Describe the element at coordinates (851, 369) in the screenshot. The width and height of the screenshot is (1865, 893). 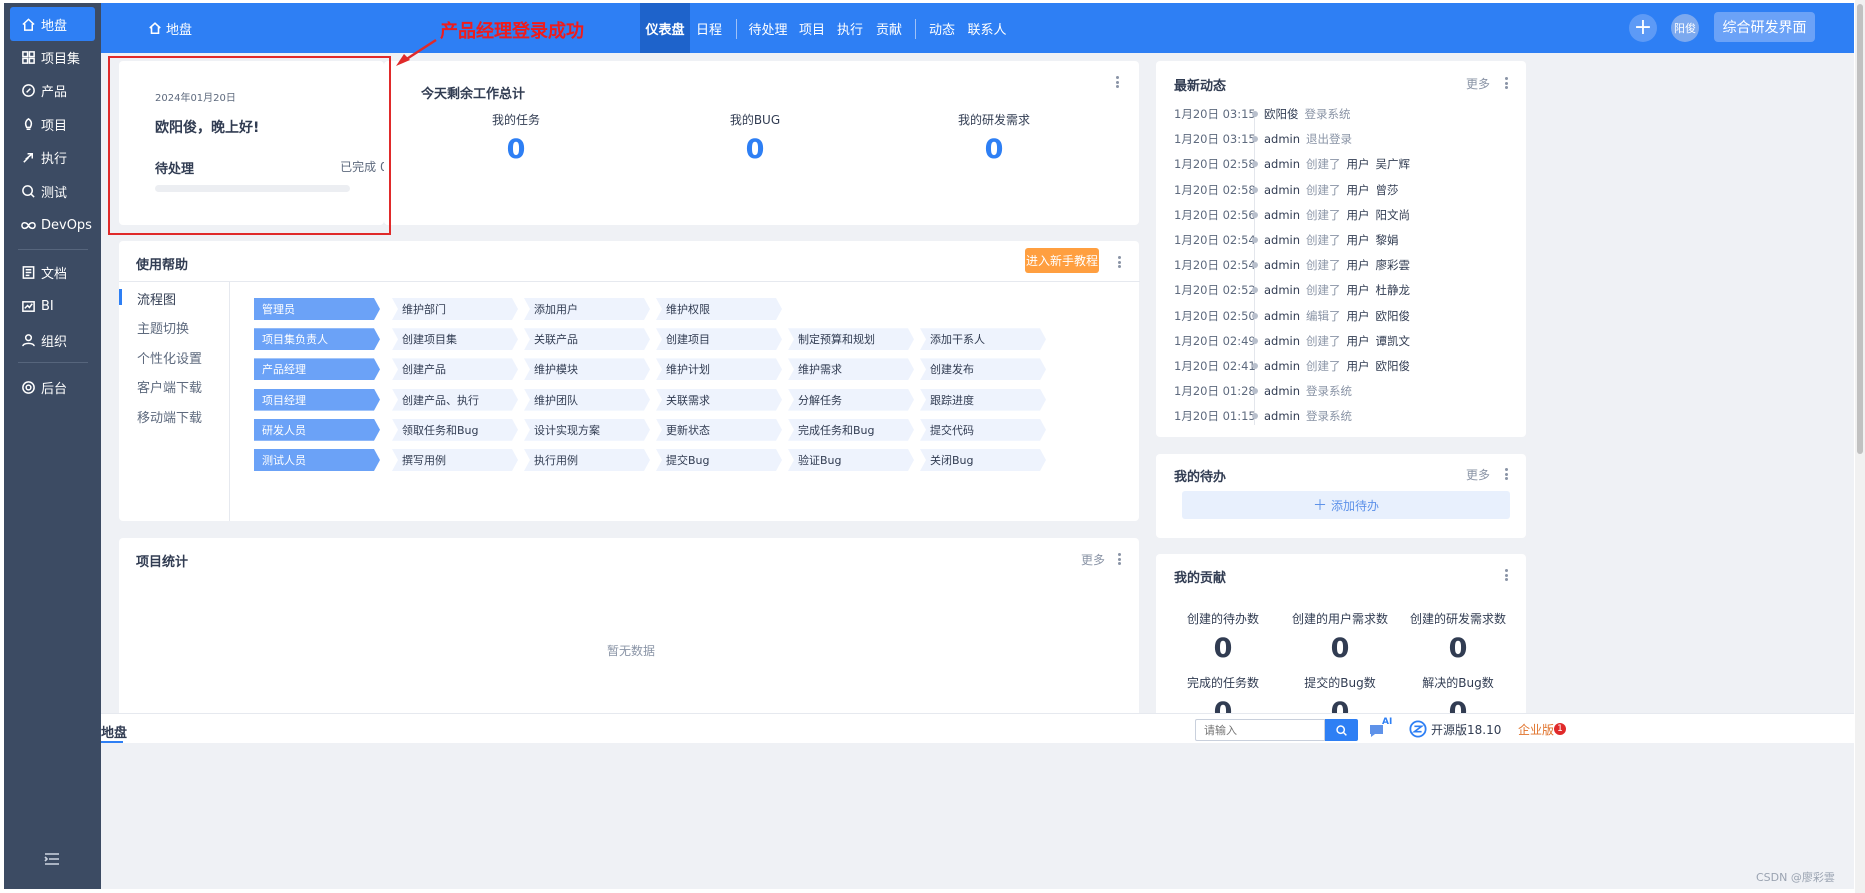
I see `flow-step: 维护需求` at that location.